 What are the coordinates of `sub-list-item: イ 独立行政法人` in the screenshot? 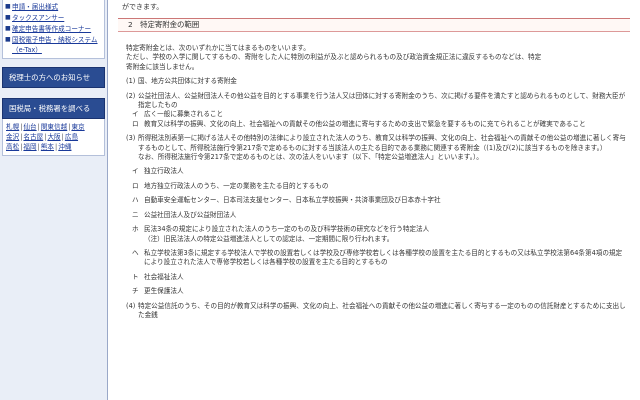 It's located at (377, 171).